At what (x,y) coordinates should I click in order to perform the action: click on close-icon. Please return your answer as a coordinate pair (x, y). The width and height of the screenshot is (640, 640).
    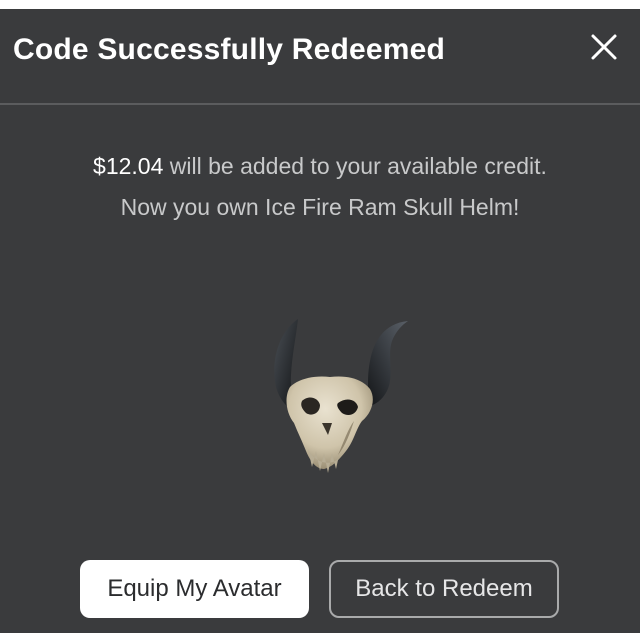
    Looking at the image, I should click on (604, 47).